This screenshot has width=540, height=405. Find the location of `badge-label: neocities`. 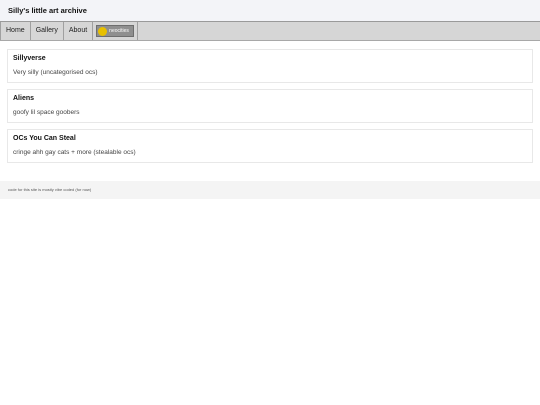

badge-label: neocities is located at coordinates (119, 31).